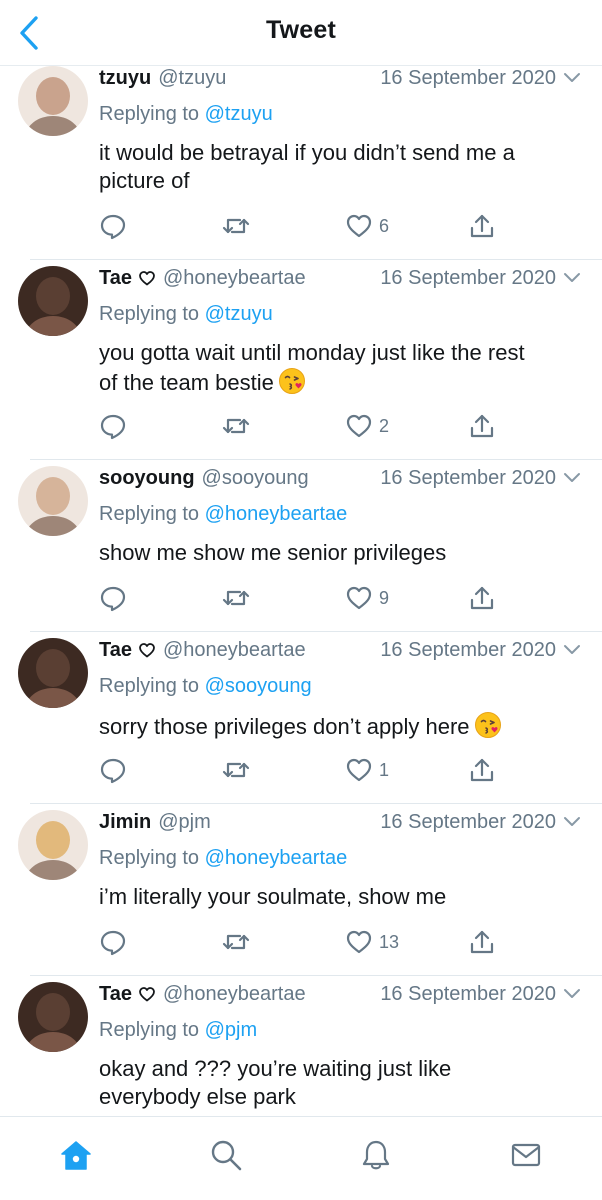 This screenshot has height=1200, width=602. What do you see at coordinates (186, 382) in the screenshot?
I see `tweet-text-span: of the team bestie` at bounding box center [186, 382].